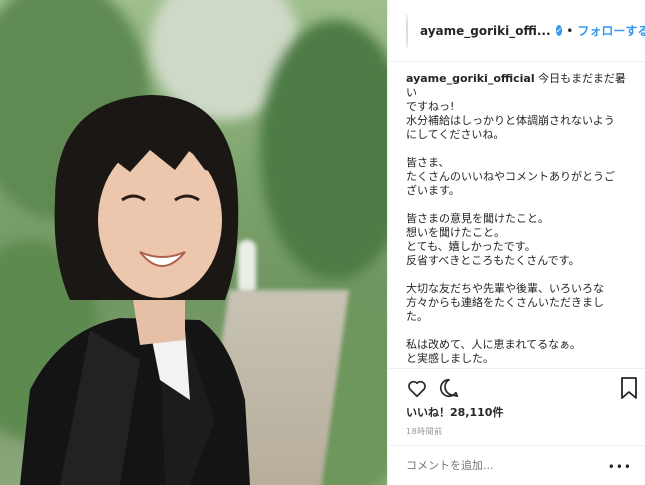  Describe the element at coordinates (433, 190) in the screenshot. I see `caption-line: ざいます。` at that location.